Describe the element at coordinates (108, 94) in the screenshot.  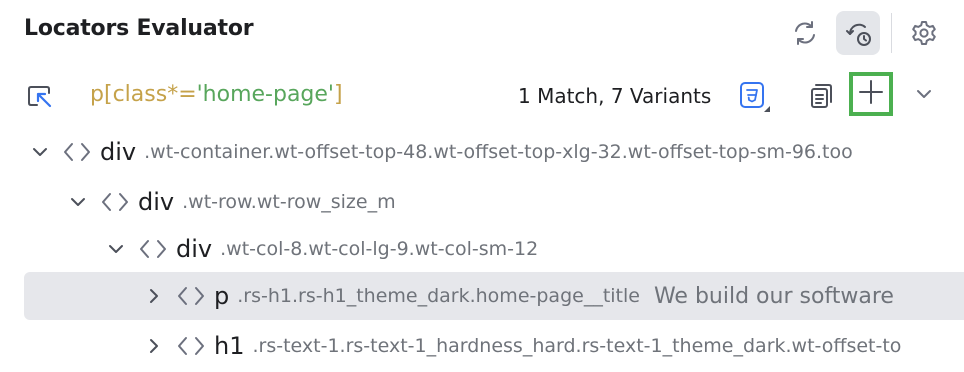
I see `locator-open-bracket: [` at that location.